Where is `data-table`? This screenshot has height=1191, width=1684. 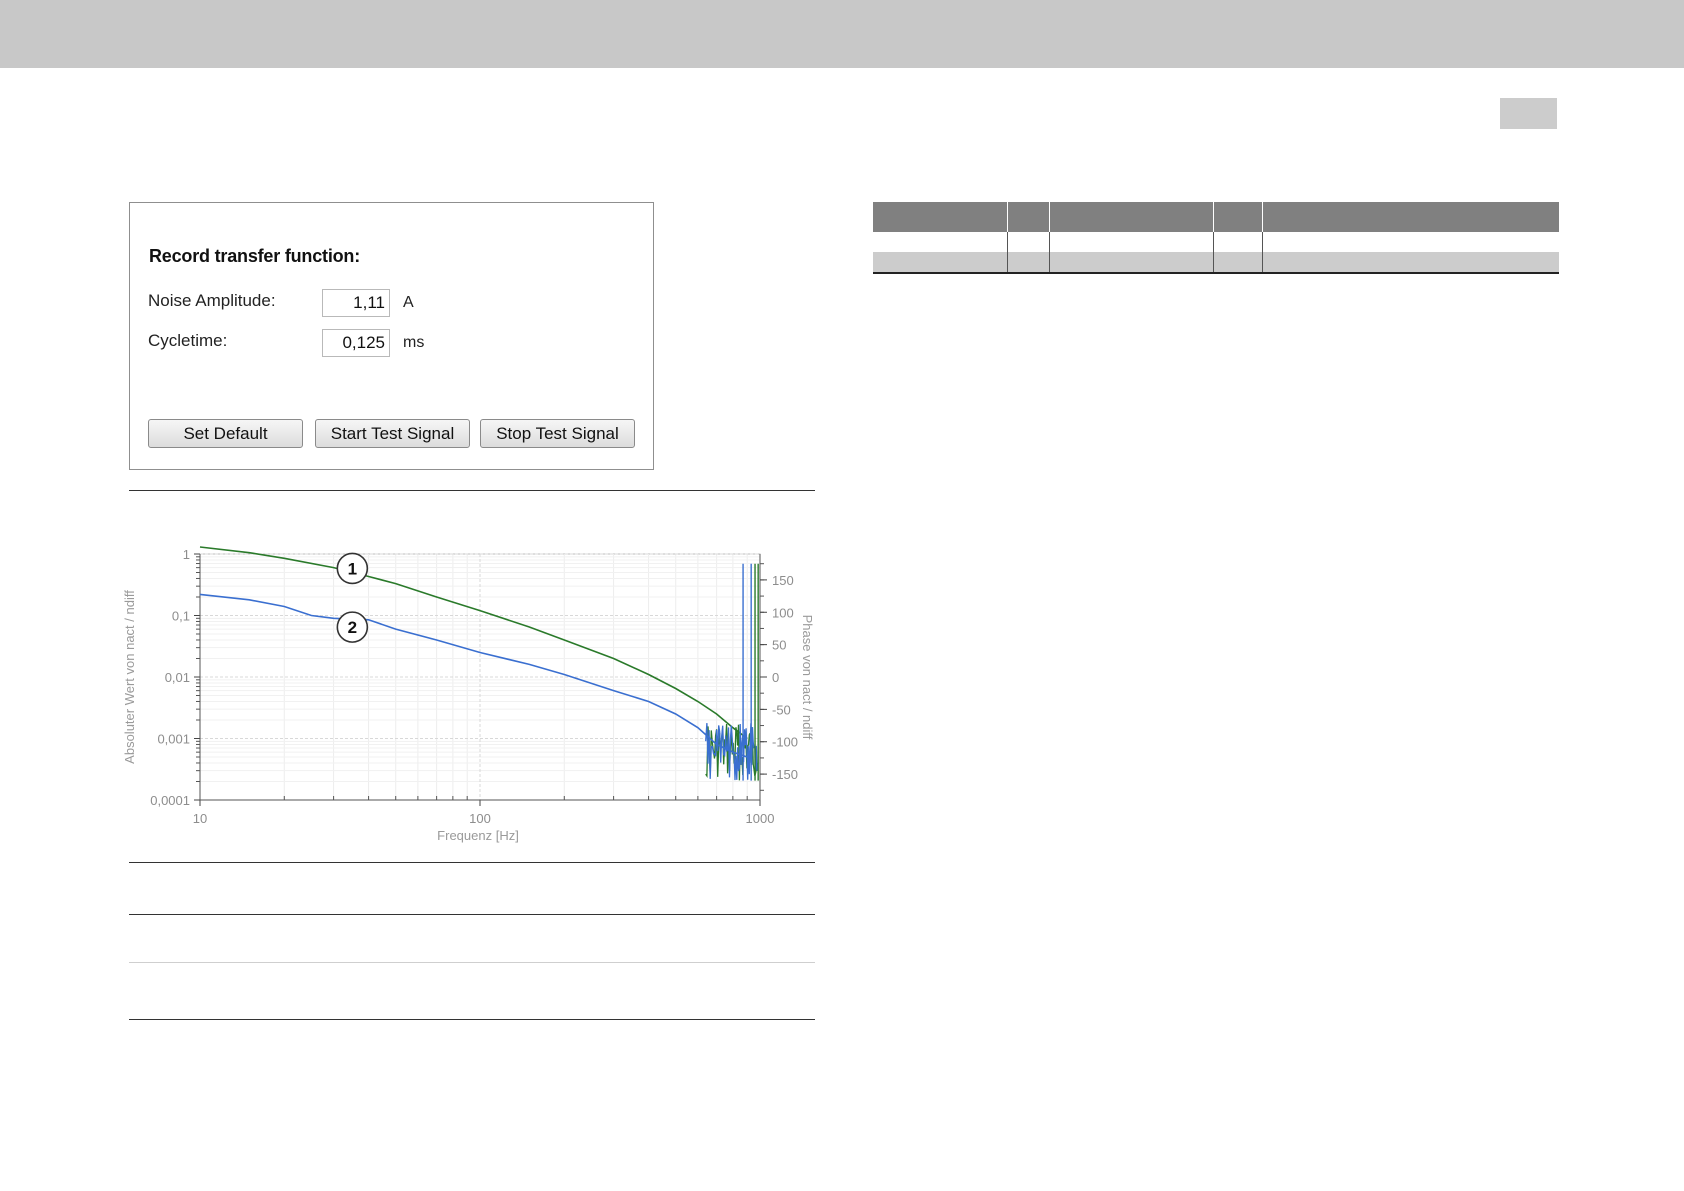 data-table is located at coordinates (1216, 238).